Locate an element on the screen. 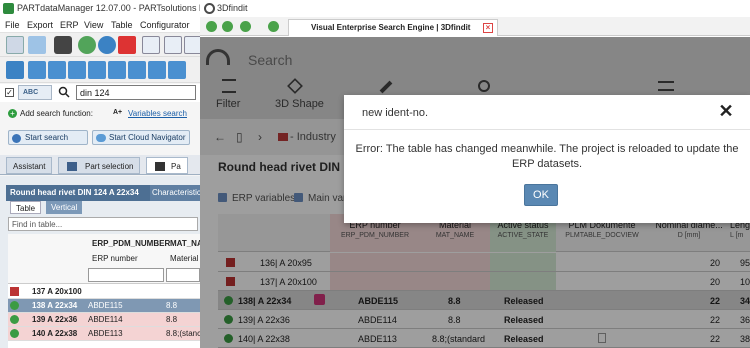  tab-part-selection-label: Part selection is located at coordinates (109, 166).